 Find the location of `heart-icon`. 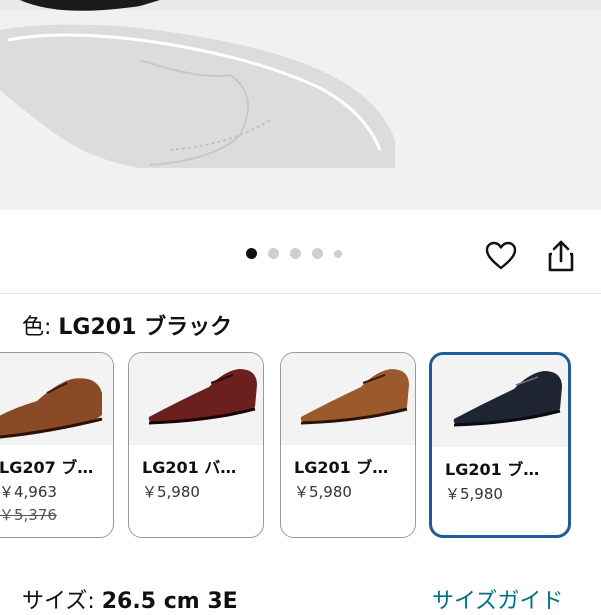

heart-icon is located at coordinates (501, 255).